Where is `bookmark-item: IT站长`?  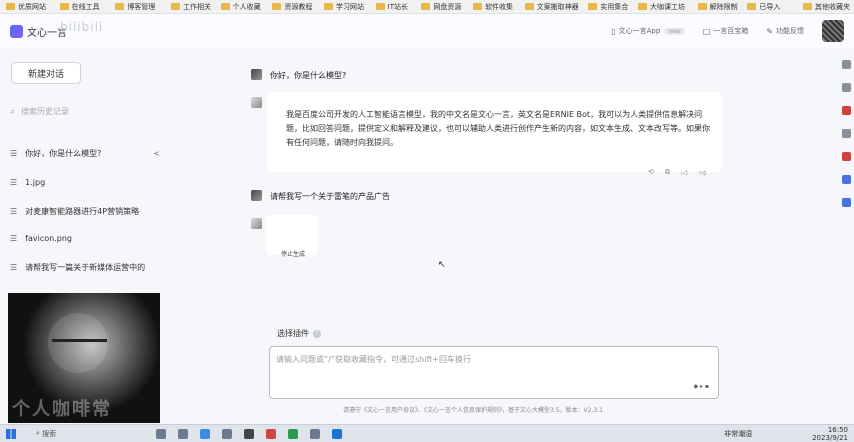 bookmark-item: IT站长 is located at coordinates (398, 6).